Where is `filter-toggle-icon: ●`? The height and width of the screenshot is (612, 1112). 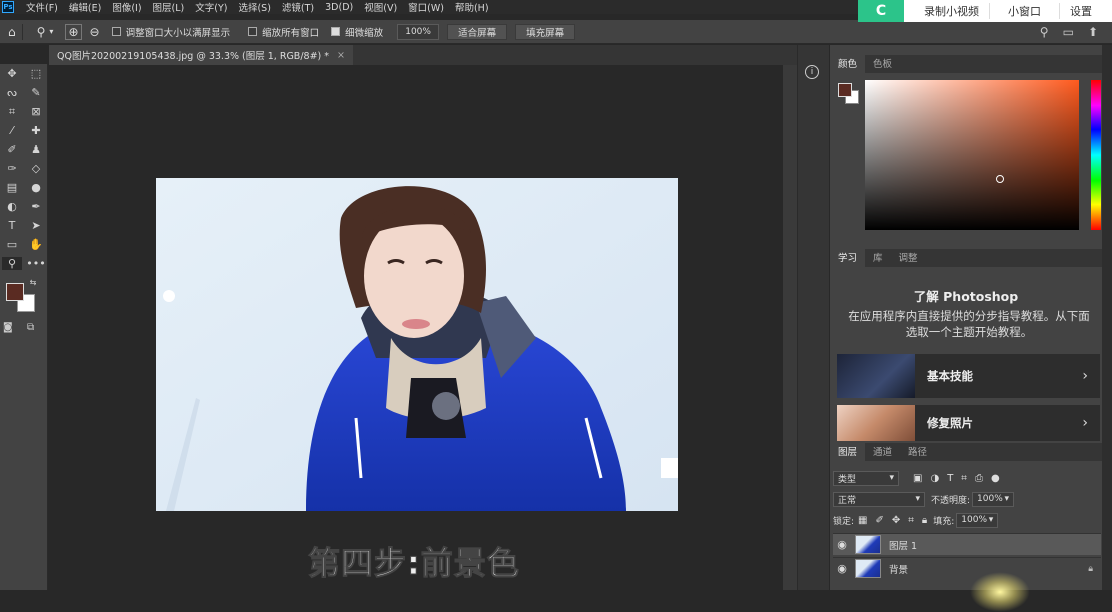 filter-toggle-icon: ● is located at coordinates (995, 478).